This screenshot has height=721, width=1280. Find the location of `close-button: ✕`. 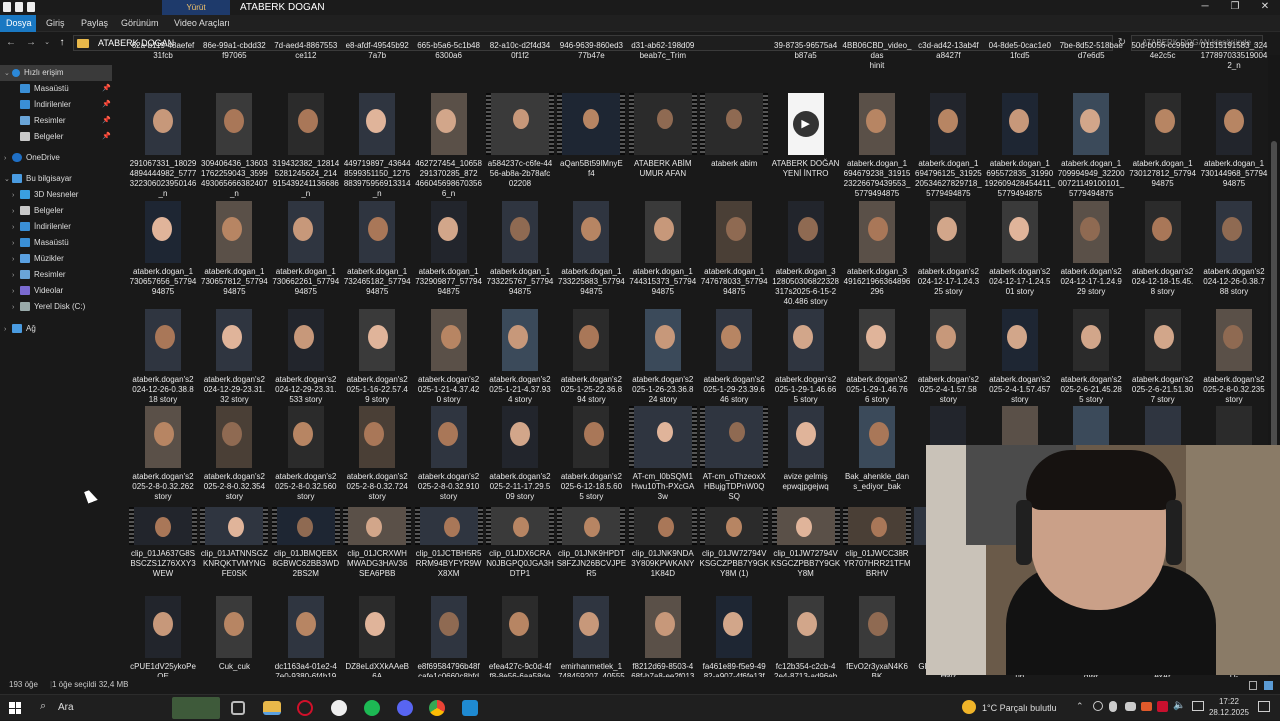

close-button: ✕ is located at coordinates (1265, 7).